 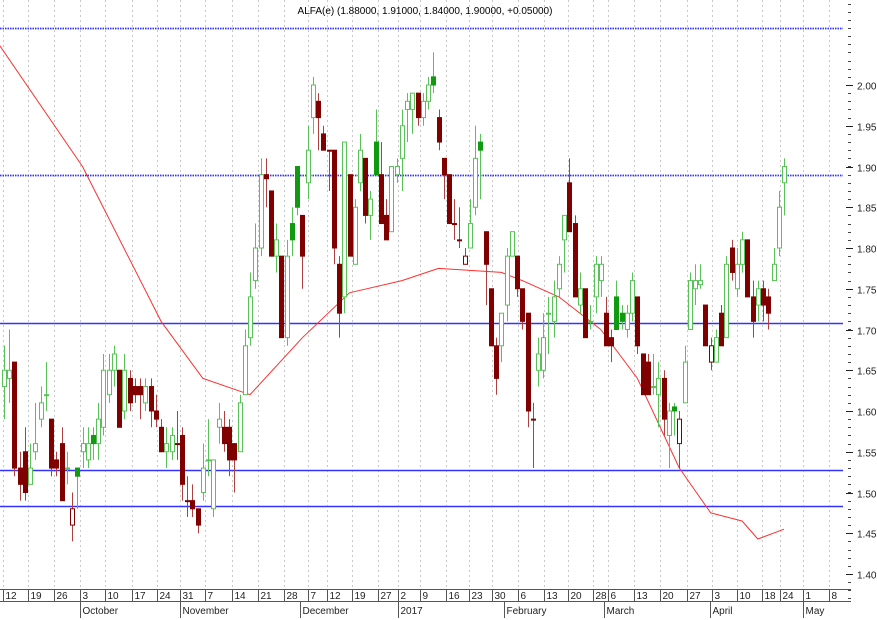 What do you see at coordinates (815, 611) in the screenshot?
I see `month-label: May` at bounding box center [815, 611].